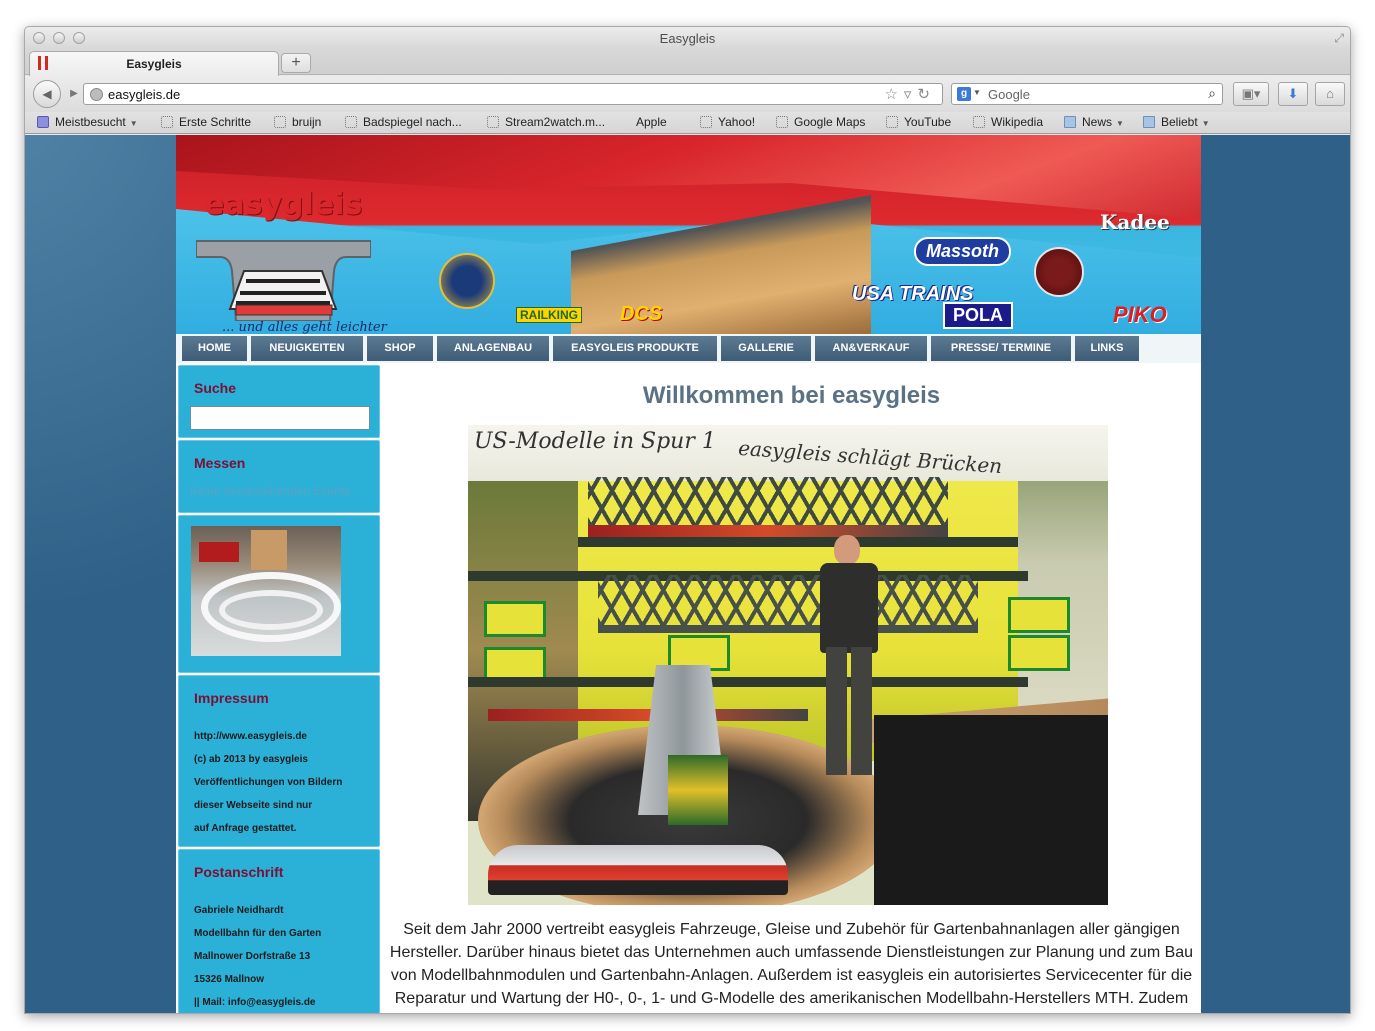  I want to click on bookmark-youtube: YouTube, so click(918, 122).